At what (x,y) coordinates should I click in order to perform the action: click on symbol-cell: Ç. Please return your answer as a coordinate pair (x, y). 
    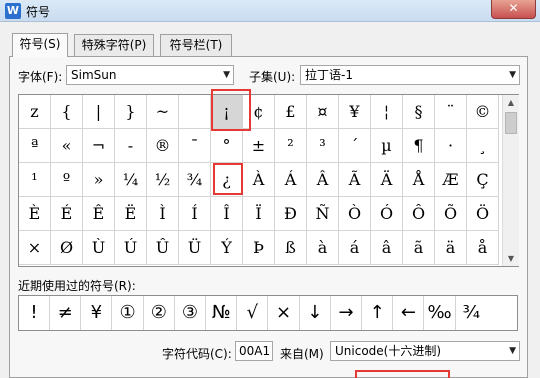
    Looking at the image, I should click on (483, 180).